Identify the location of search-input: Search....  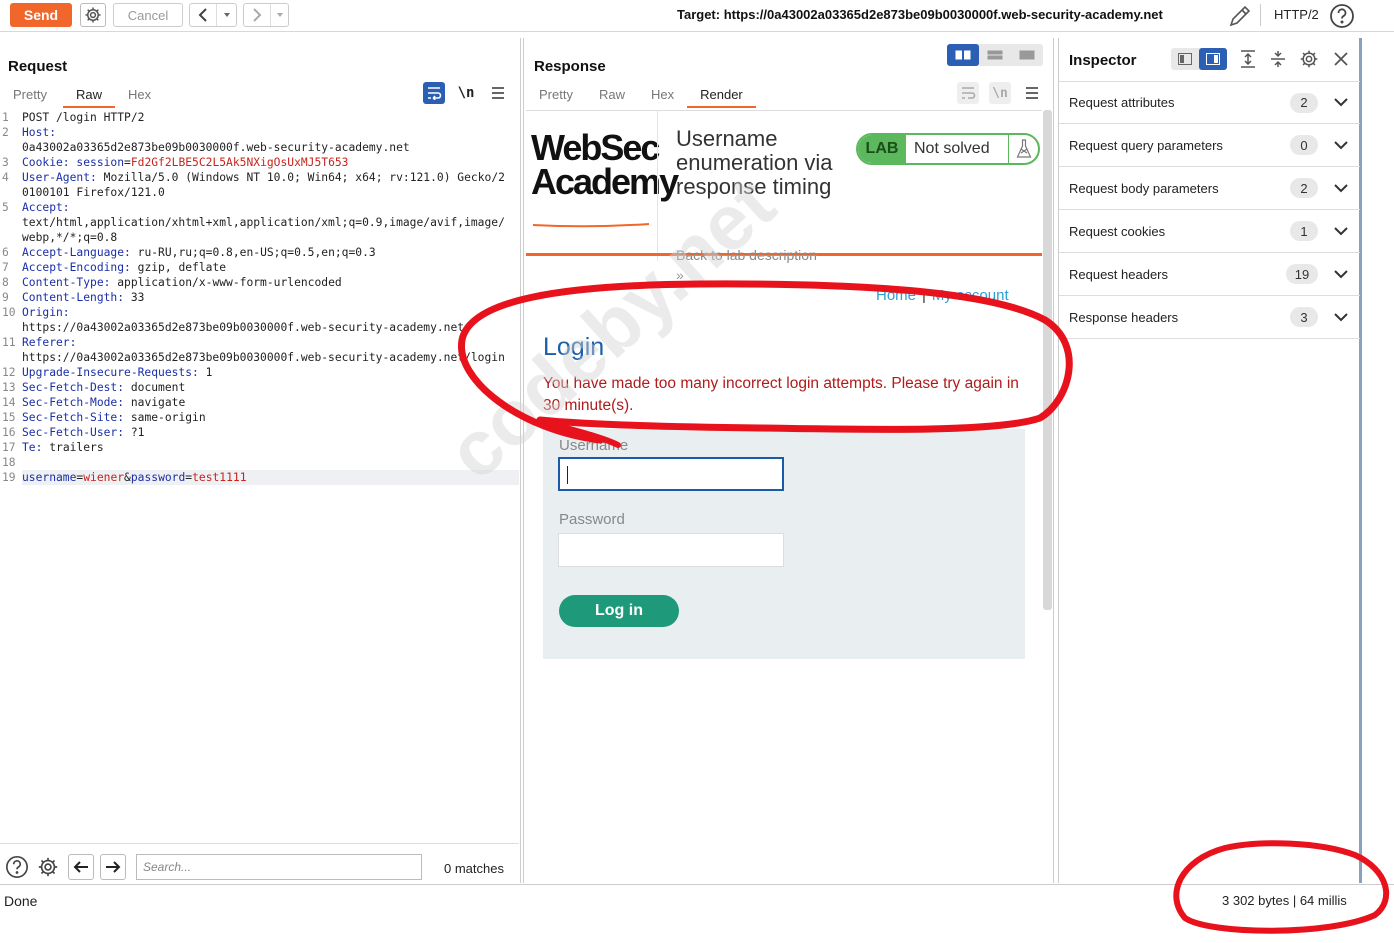
(279, 867).